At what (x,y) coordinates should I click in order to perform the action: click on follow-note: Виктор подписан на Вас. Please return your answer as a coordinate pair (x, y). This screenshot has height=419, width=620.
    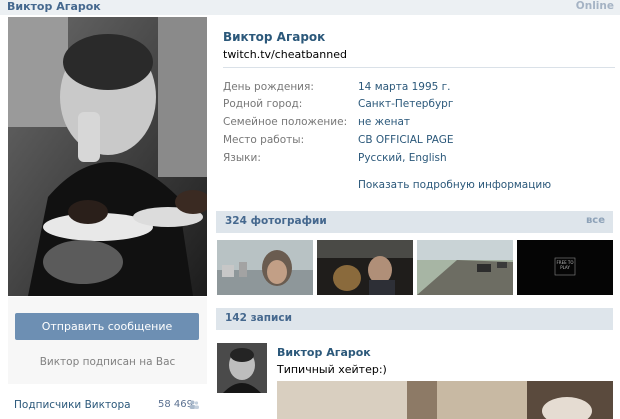
    Looking at the image, I should click on (107, 362).